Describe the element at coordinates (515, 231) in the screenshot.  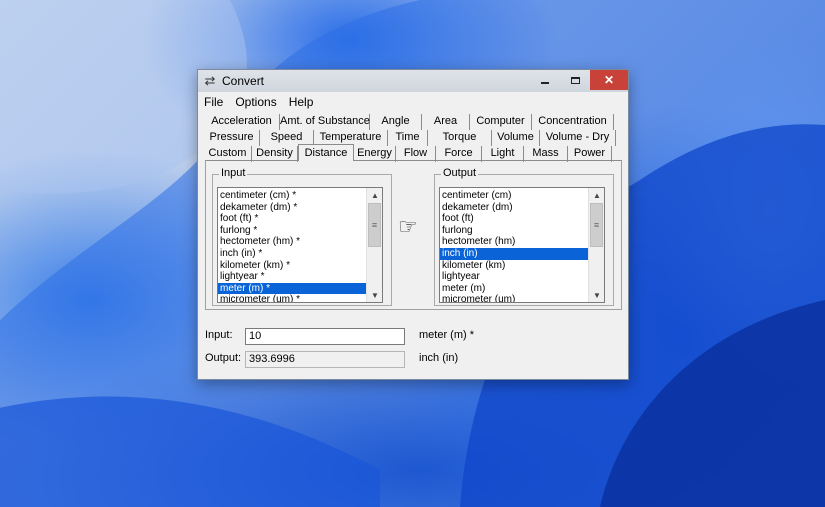
I see `list-item: furlong` at that location.